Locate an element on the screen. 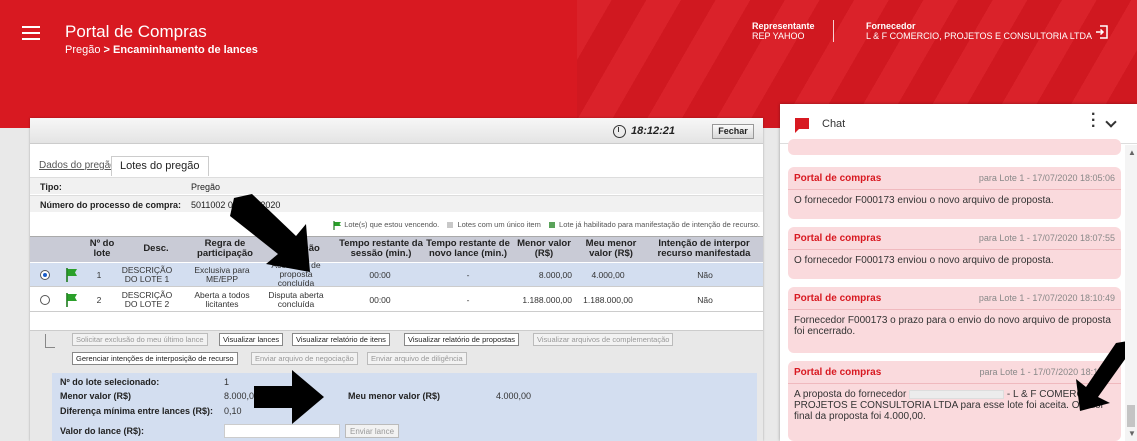 The width and height of the screenshot is (1137, 441). header-divider is located at coordinates (833, 31).